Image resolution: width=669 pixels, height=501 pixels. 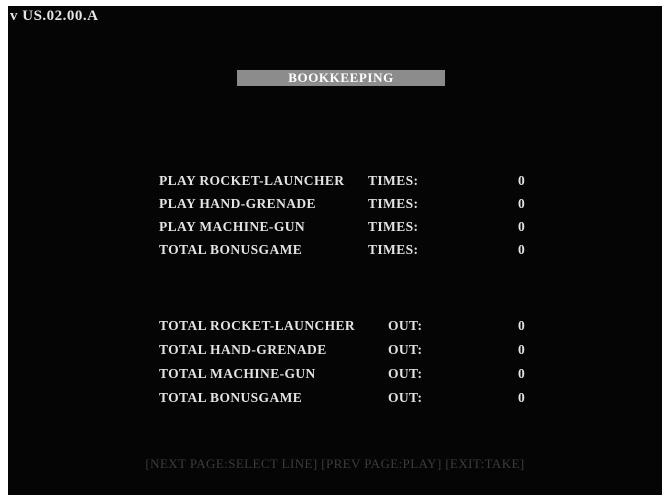 What do you see at coordinates (237, 203) in the screenshot?
I see `stat-label: PLAY HAND-GRENADE` at bounding box center [237, 203].